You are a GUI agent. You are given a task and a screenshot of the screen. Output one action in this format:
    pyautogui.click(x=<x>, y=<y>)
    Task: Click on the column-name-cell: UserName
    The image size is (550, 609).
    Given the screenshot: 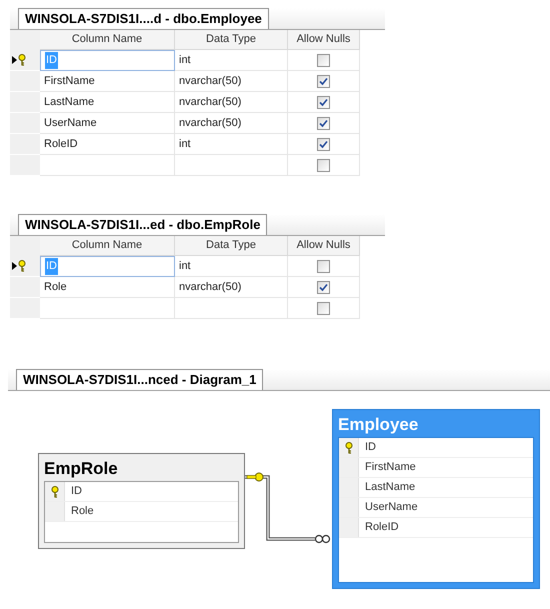 What is the action you would take?
    pyautogui.click(x=70, y=123)
    